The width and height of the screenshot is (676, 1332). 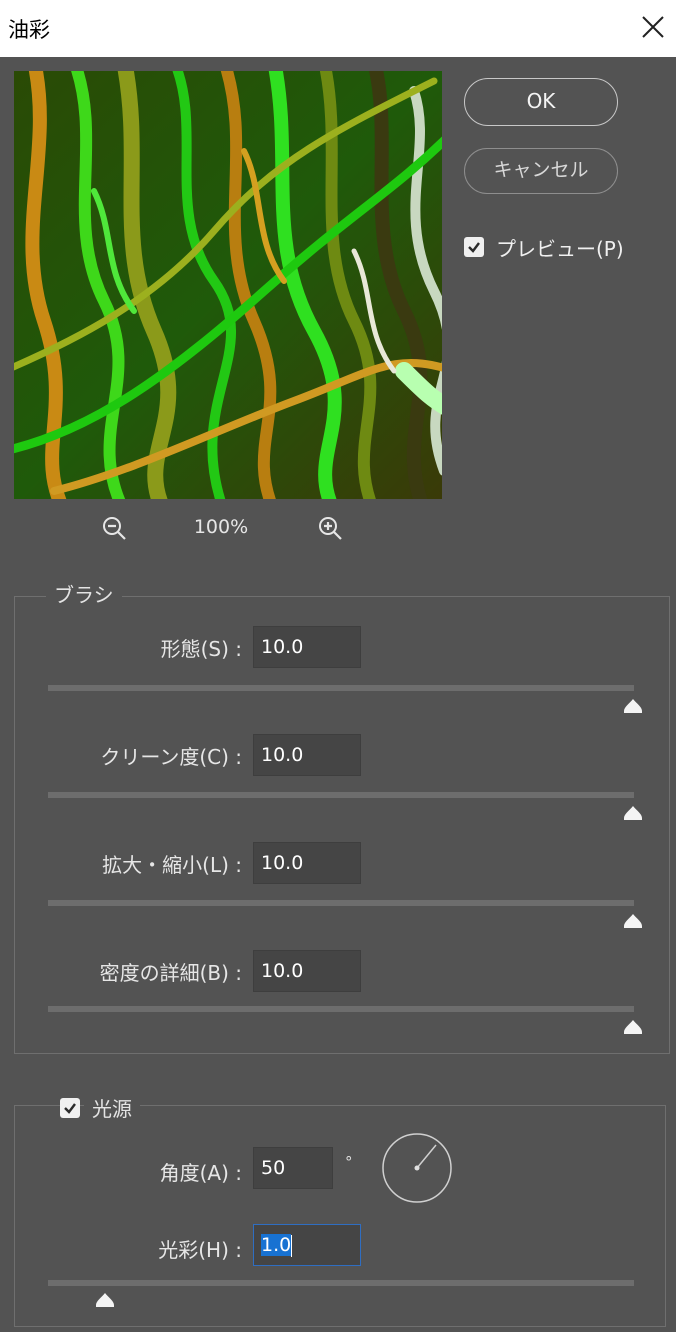 What do you see at coordinates (541, 171) in the screenshot?
I see `cancel-button: キャンセル` at bounding box center [541, 171].